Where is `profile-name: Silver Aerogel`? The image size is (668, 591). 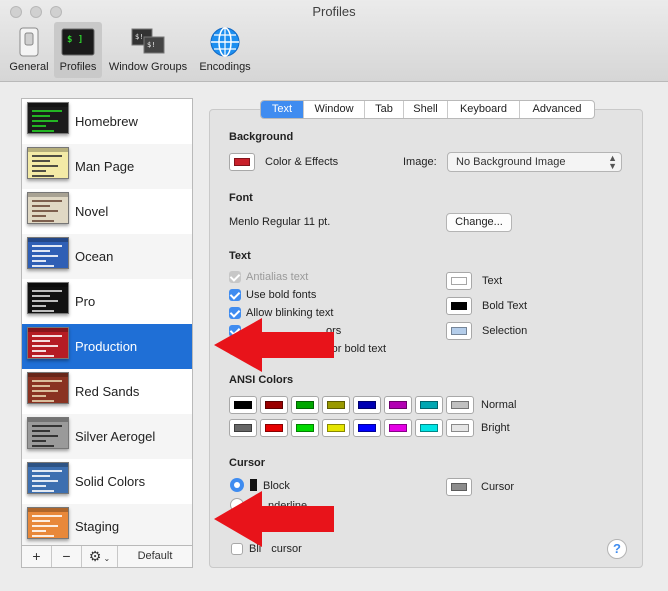
profile-name: Silver Aerogel is located at coordinates (115, 436).